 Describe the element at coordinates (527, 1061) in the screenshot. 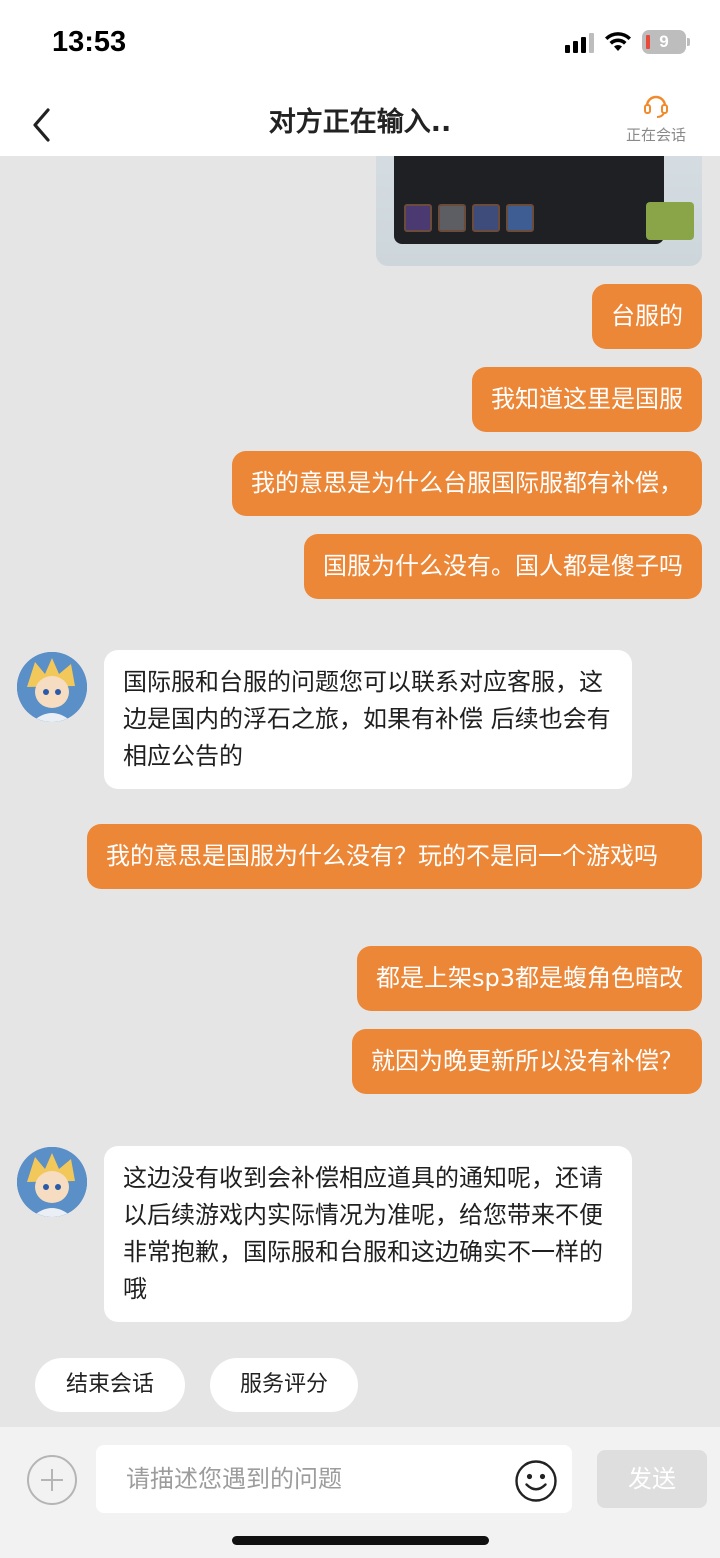

I see `user-message: 就因为晚更新所以没有补偿？` at that location.